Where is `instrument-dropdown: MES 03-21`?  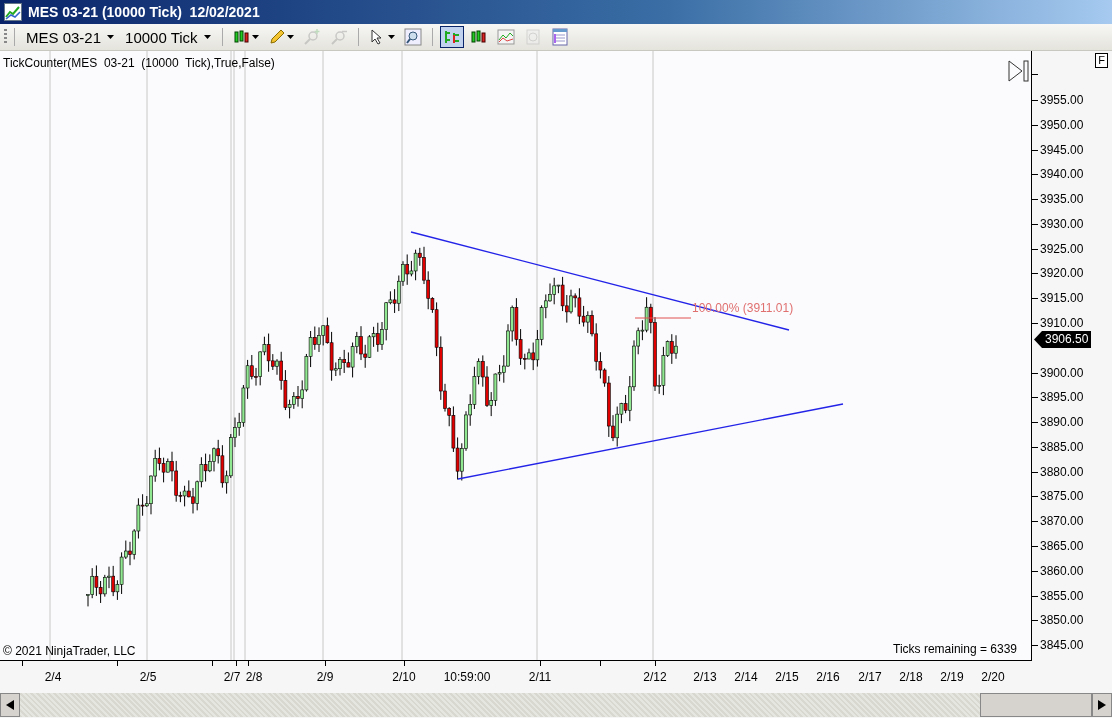
instrument-dropdown: MES 03-21 is located at coordinates (70, 37).